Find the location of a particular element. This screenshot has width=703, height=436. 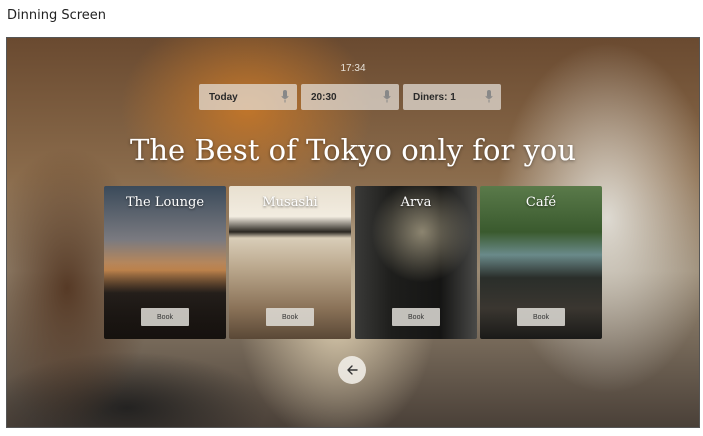

headline: The Best of Tokyo only for you is located at coordinates (353, 150).